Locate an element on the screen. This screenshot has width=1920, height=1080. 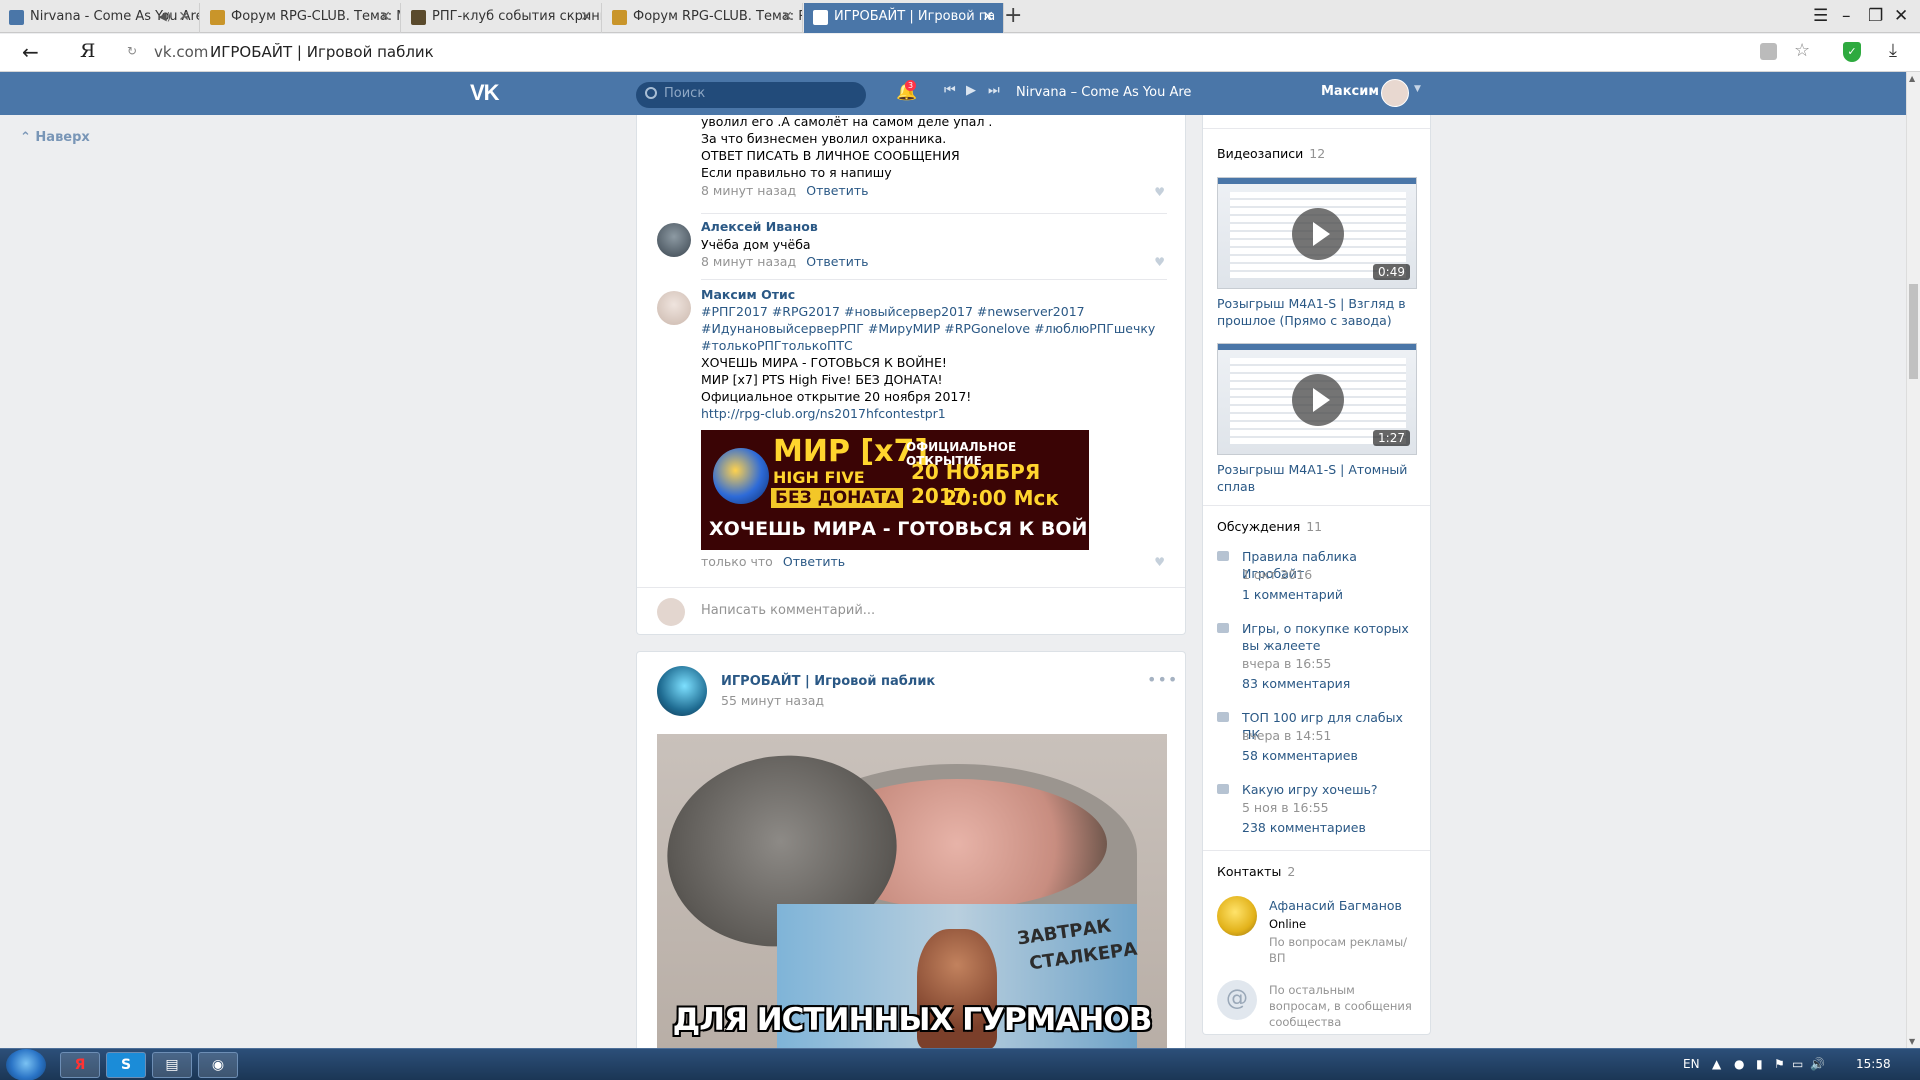
post-author: ИГРОБАЙТ | Игровой паблик is located at coordinates (828, 681).